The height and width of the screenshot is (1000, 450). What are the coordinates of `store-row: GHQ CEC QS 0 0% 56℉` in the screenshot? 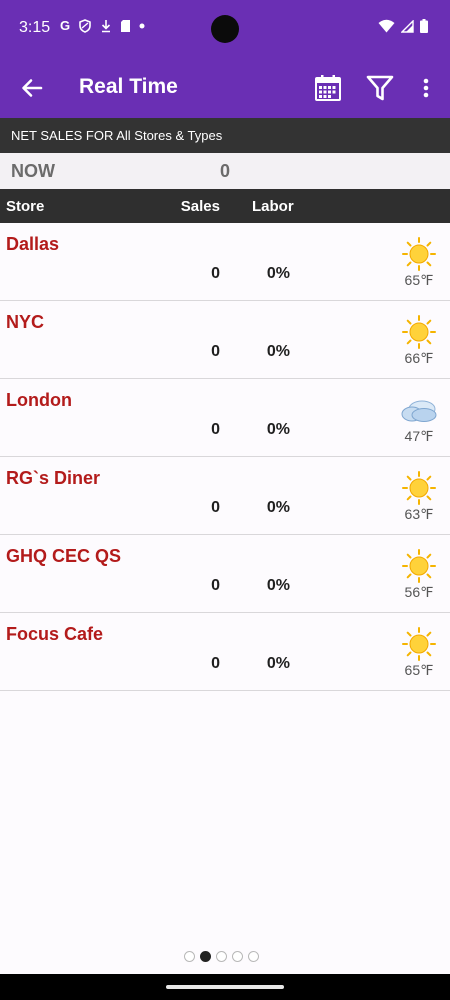 It's located at (225, 574).